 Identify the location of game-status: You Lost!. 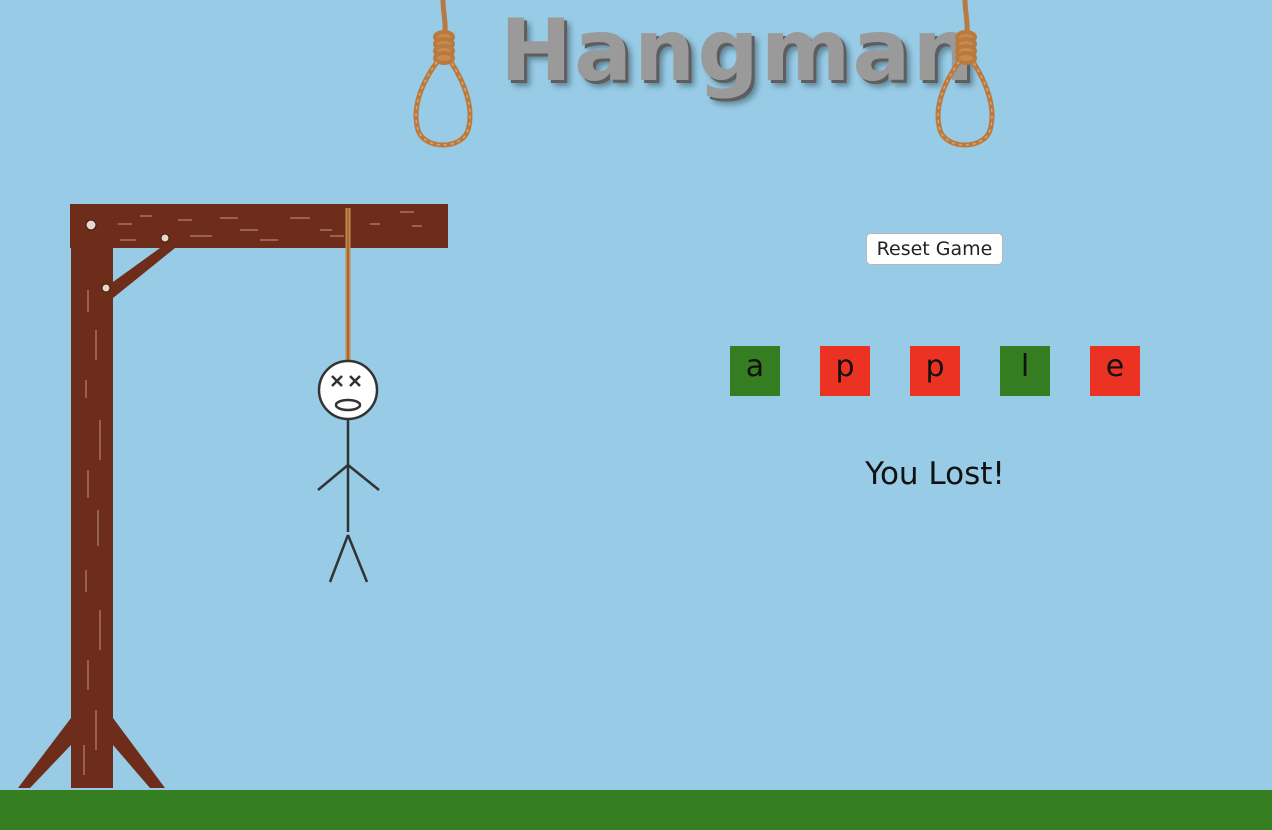
(935, 474).